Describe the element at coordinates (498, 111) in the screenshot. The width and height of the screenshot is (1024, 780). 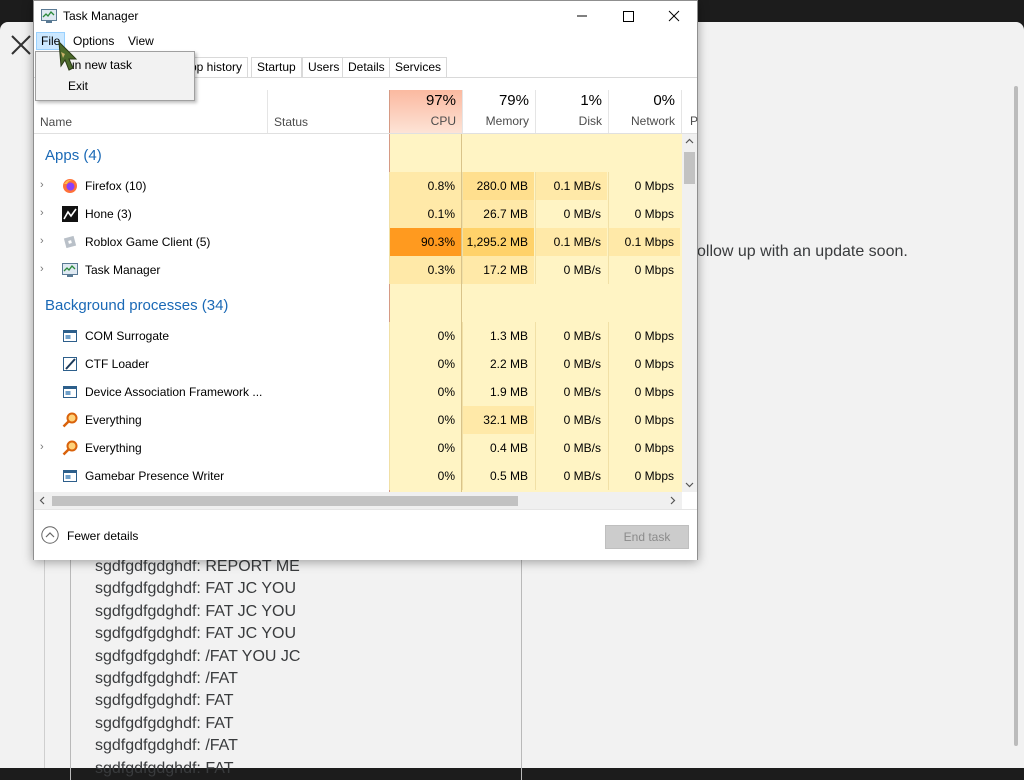
I see `header-memory: 79% Memory` at that location.